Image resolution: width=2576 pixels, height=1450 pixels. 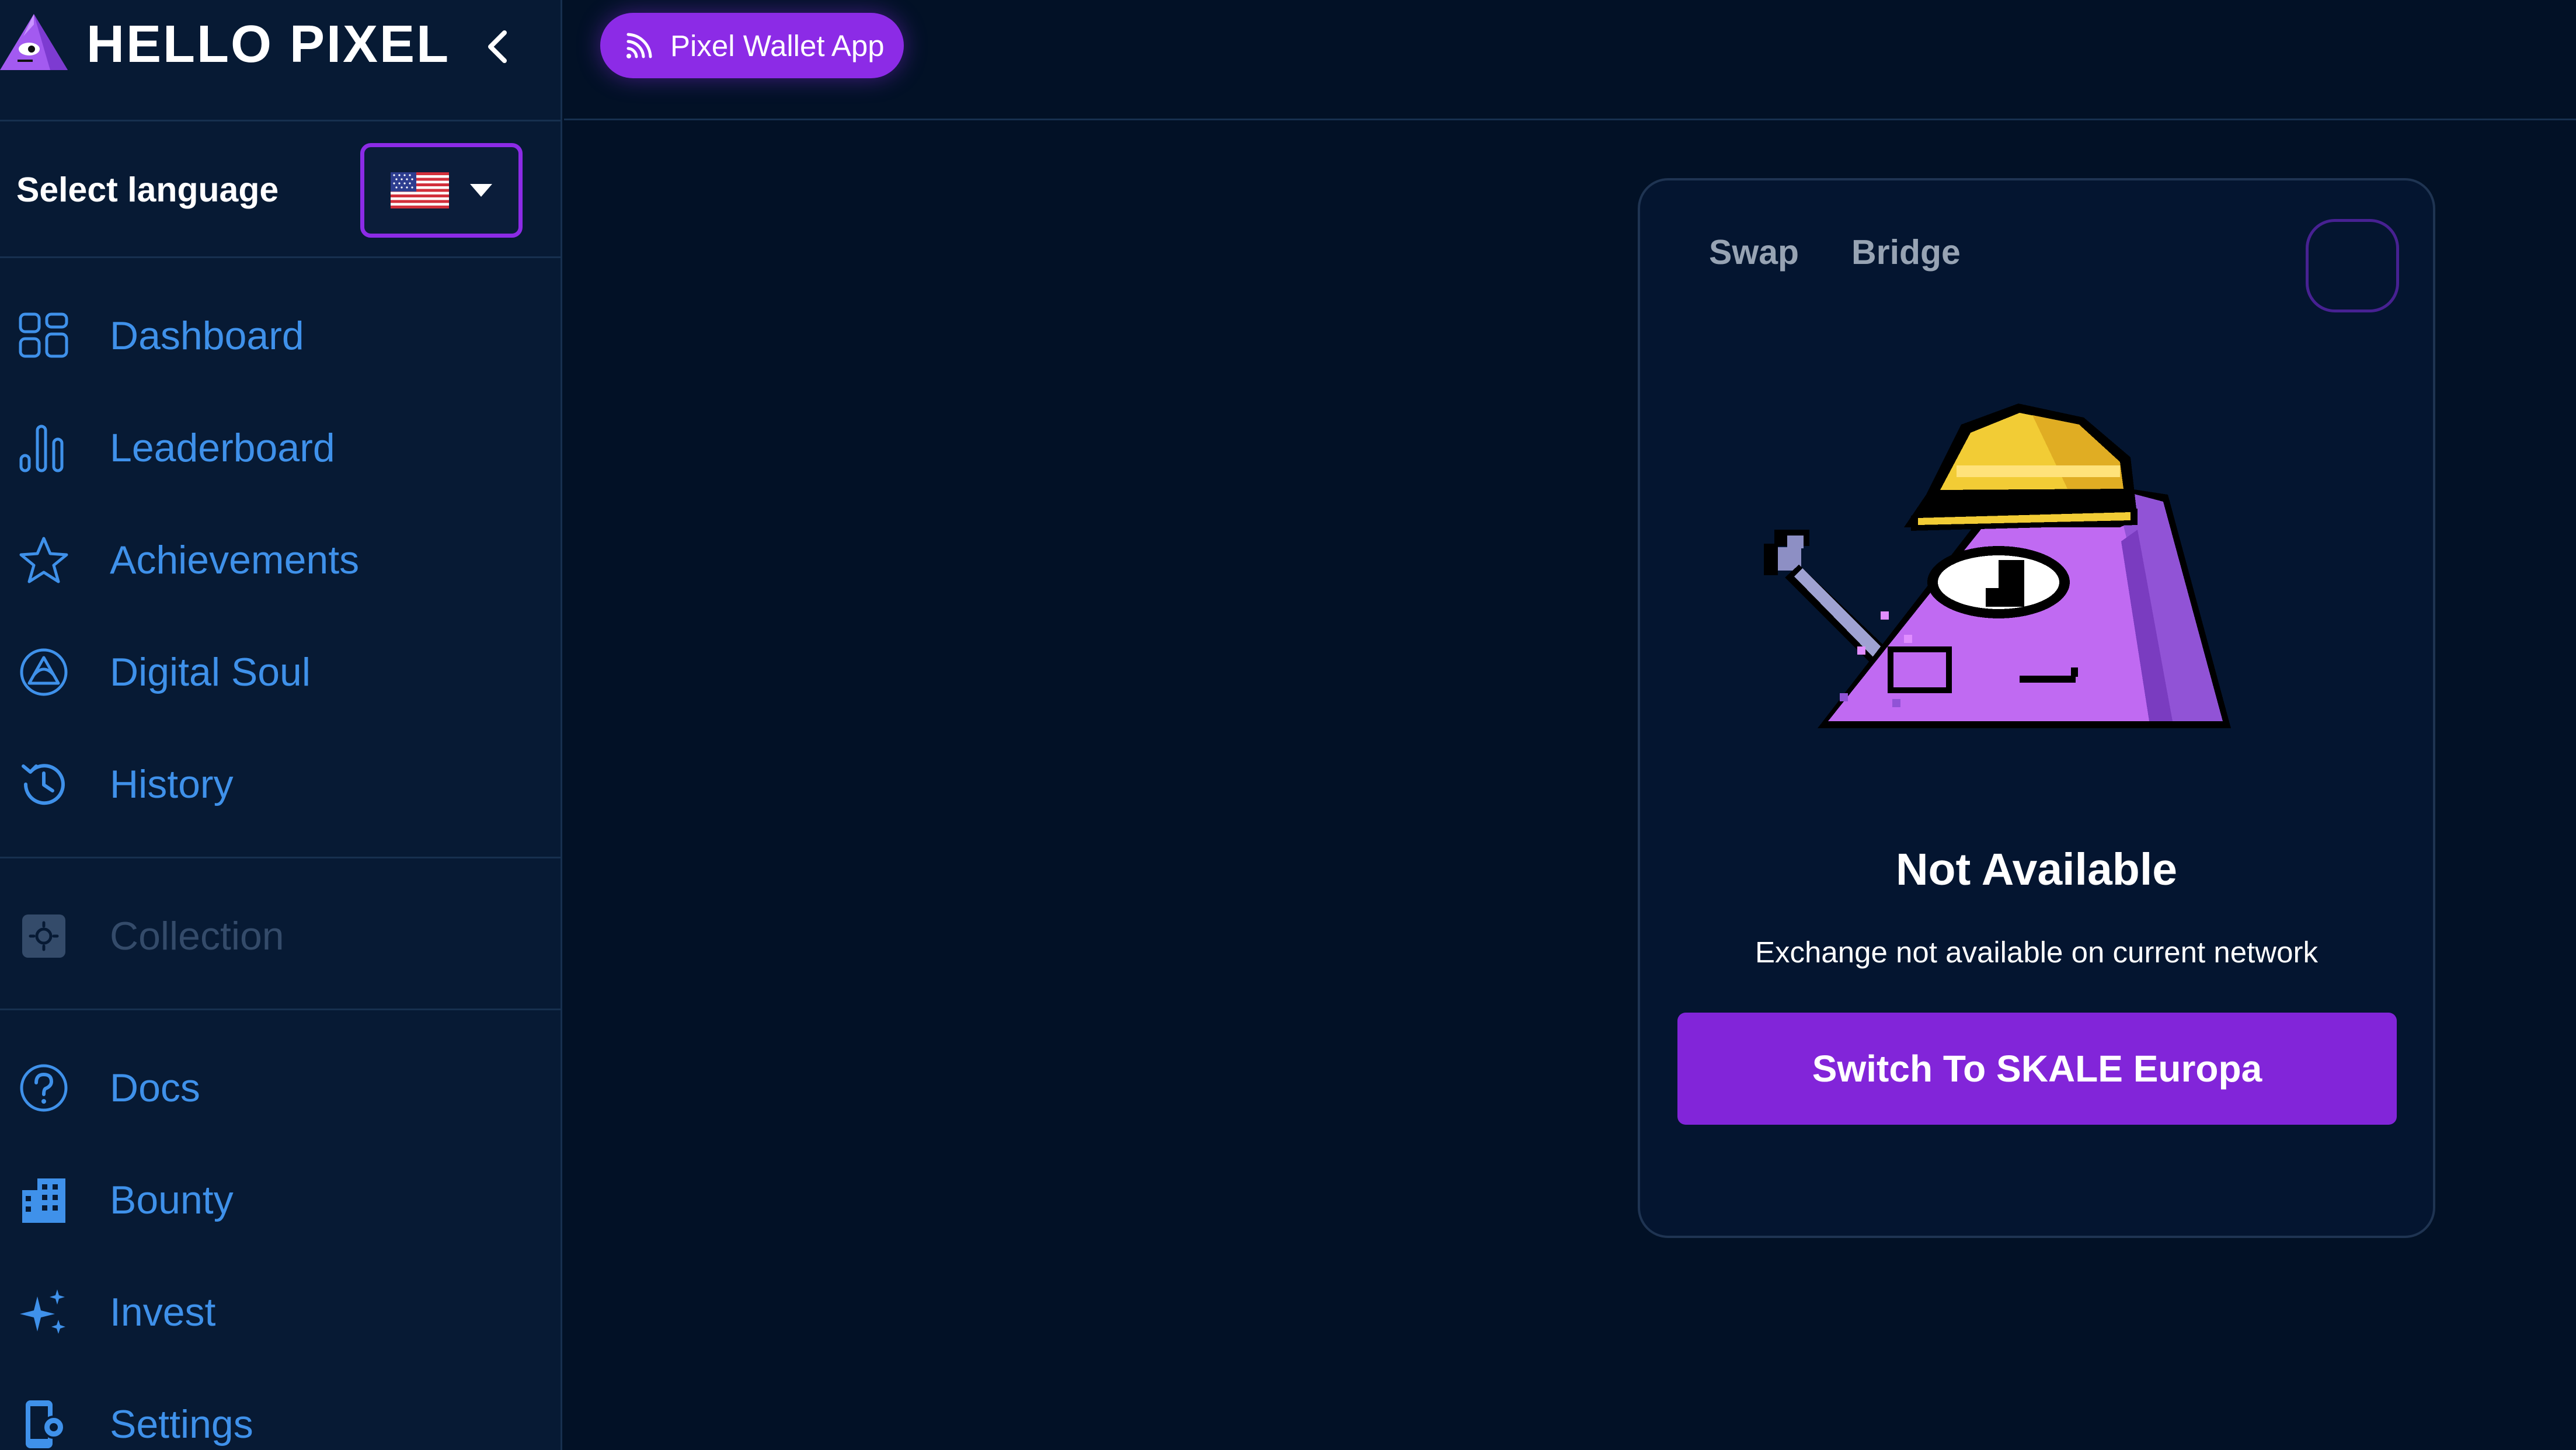 What do you see at coordinates (281, 1085) in the screenshot?
I see `nav-item-docs: Docs` at bounding box center [281, 1085].